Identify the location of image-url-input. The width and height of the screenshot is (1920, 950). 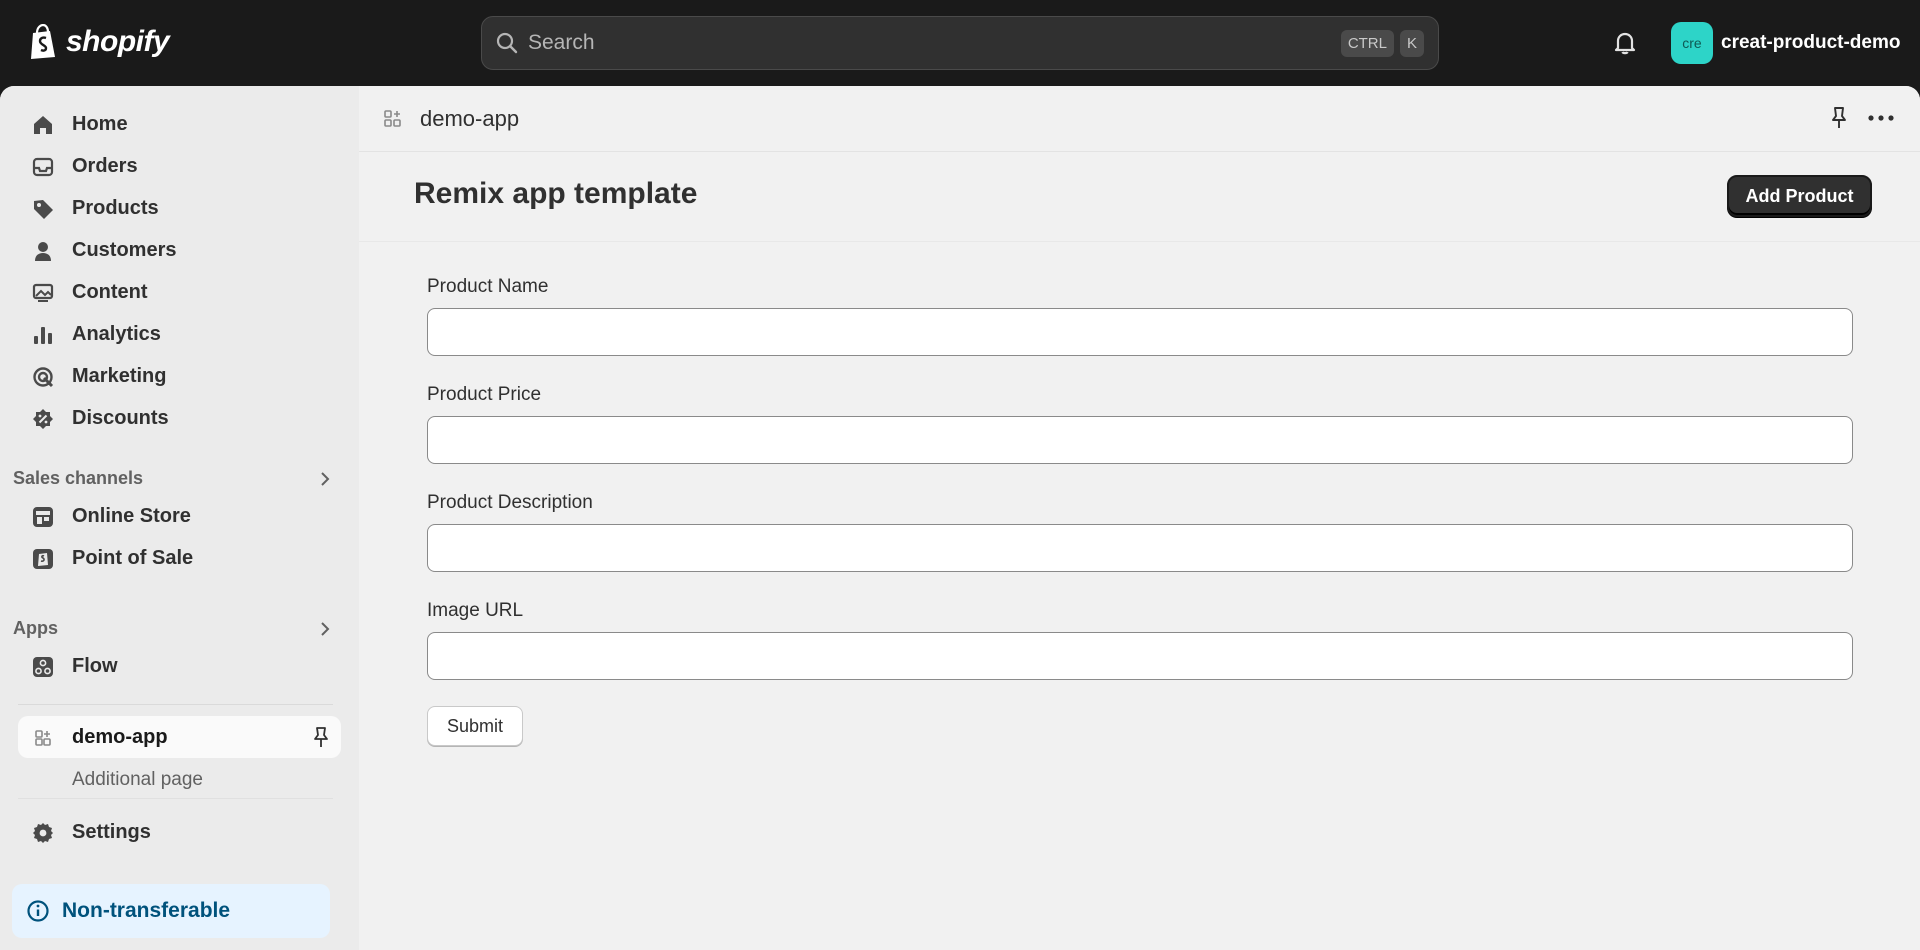
(1140, 656).